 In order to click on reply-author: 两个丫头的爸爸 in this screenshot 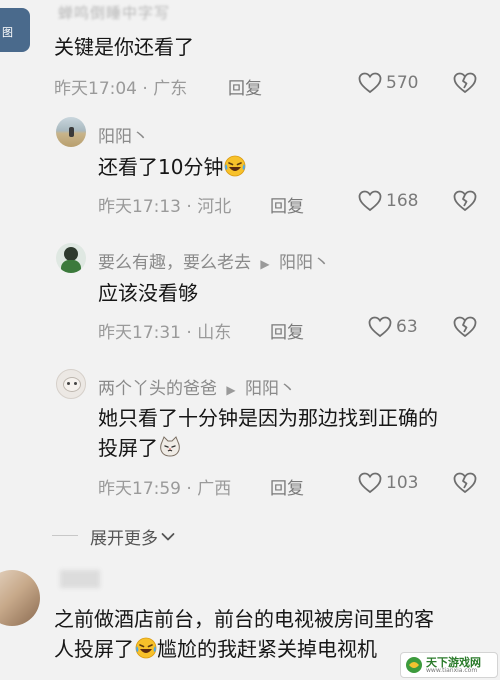, I will do `click(157, 389)`.